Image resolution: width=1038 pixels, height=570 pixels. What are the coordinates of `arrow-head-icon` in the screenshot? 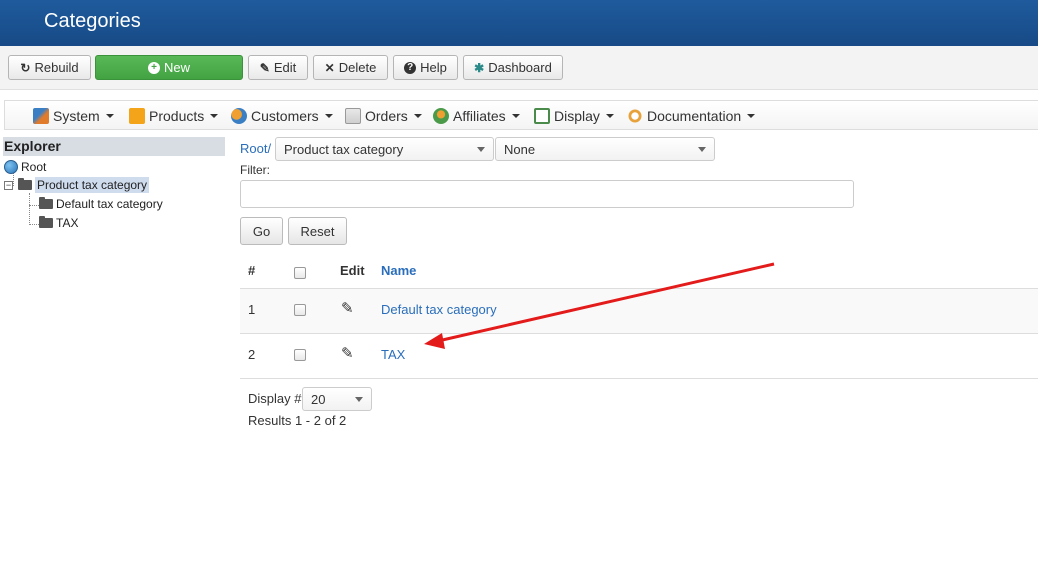 It's located at (434, 341).